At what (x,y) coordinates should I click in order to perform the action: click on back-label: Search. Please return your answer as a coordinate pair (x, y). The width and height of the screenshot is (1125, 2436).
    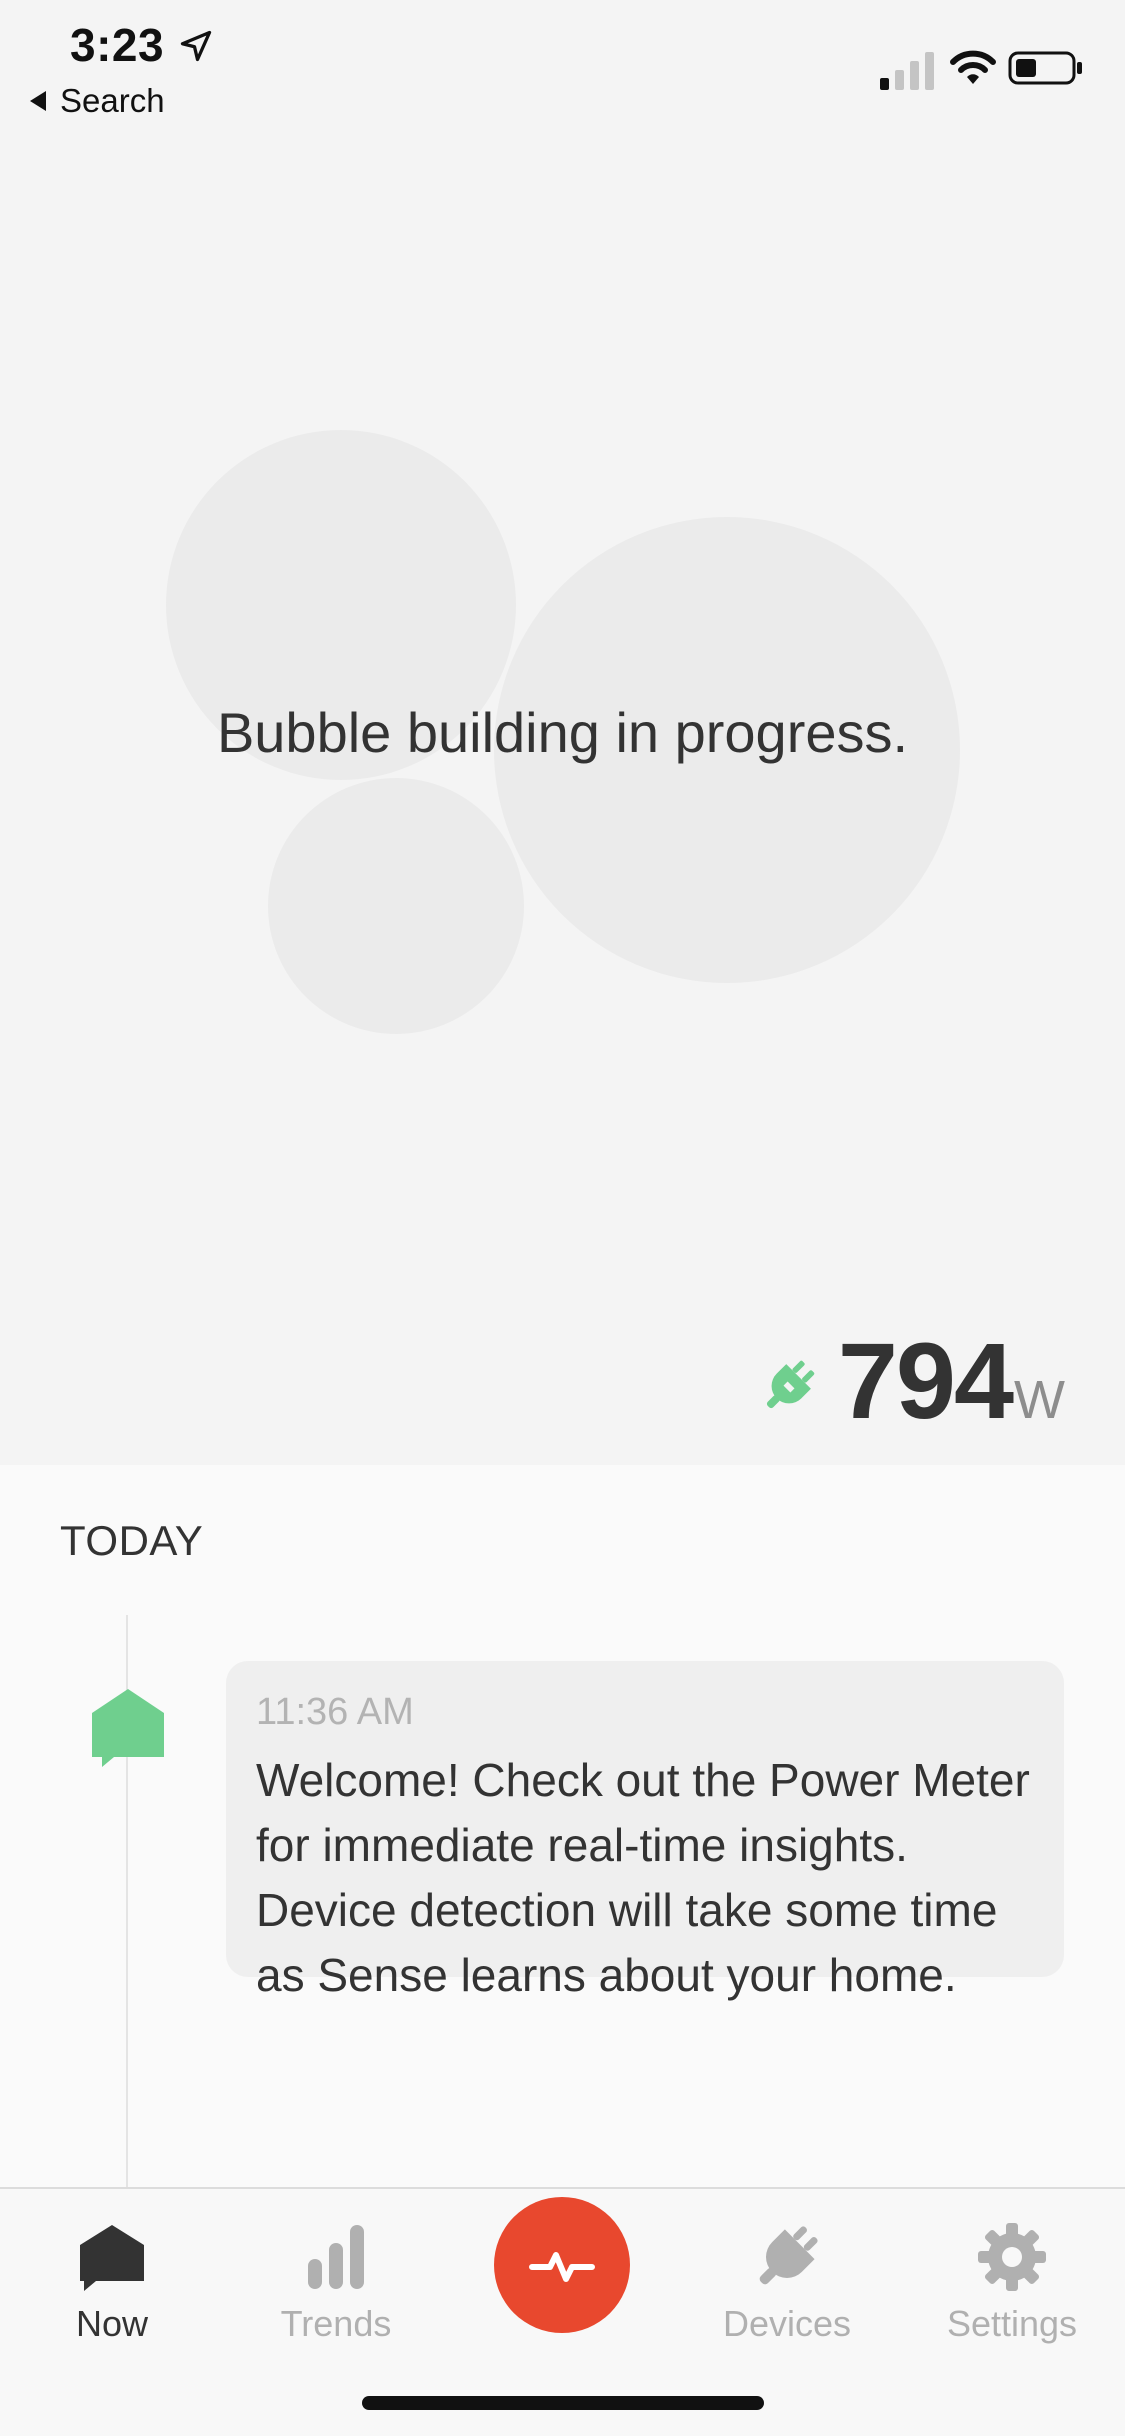
    Looking at the image, I should click on (112, 100).